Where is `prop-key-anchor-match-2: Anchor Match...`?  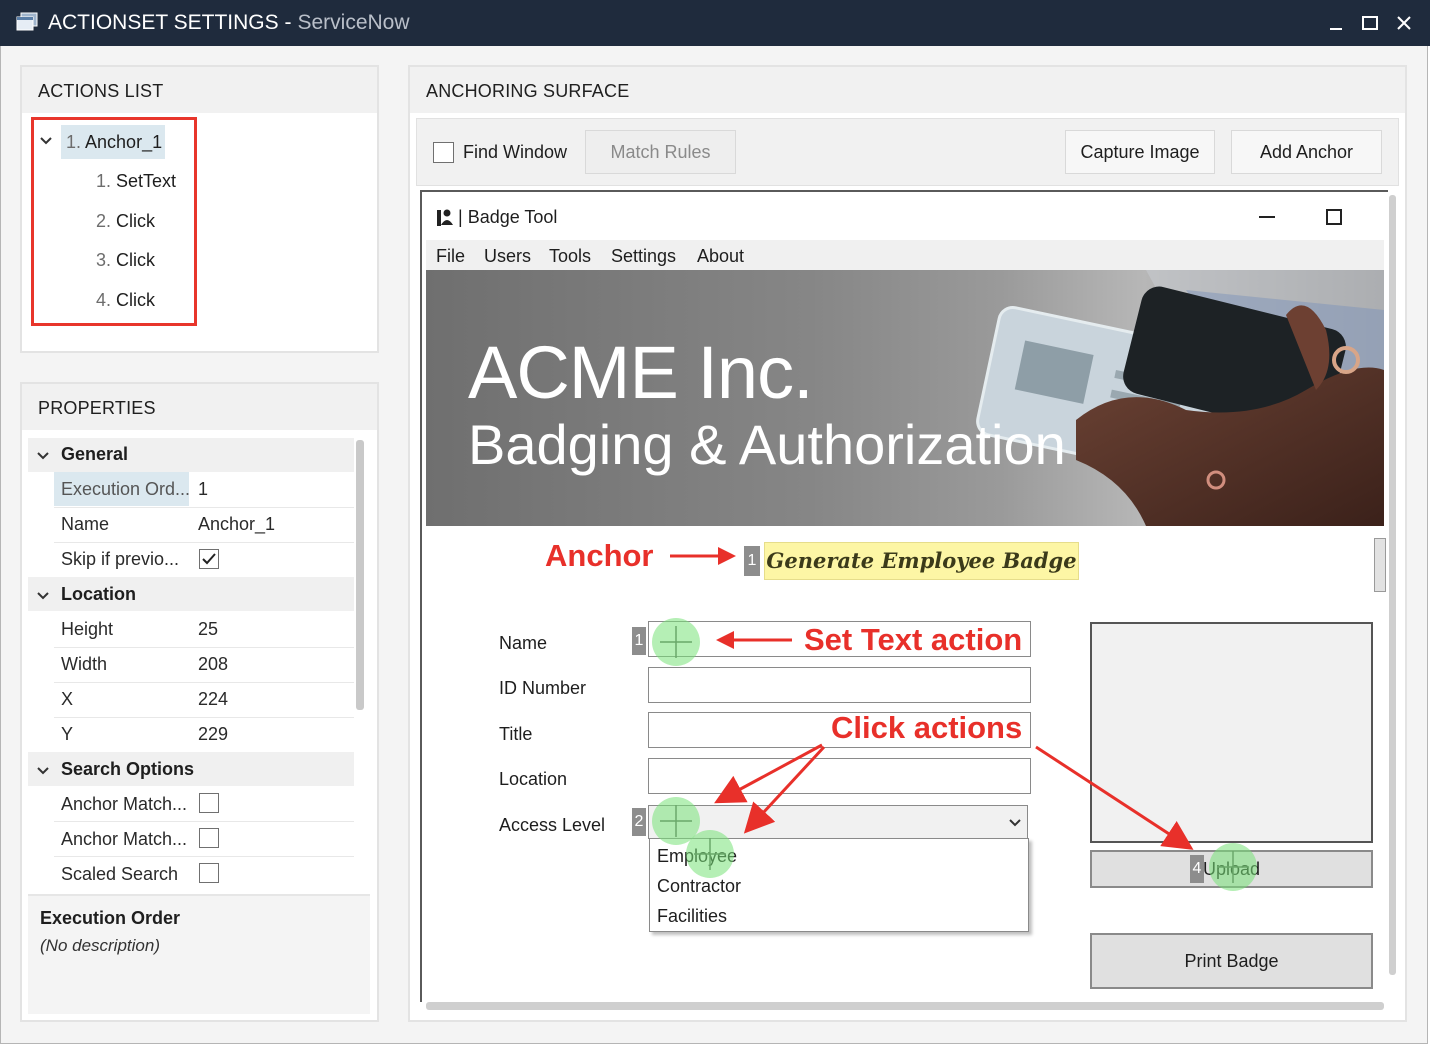
prop-key-anchor-match-2: Anchor Match... is located at coordinates (124, 839).